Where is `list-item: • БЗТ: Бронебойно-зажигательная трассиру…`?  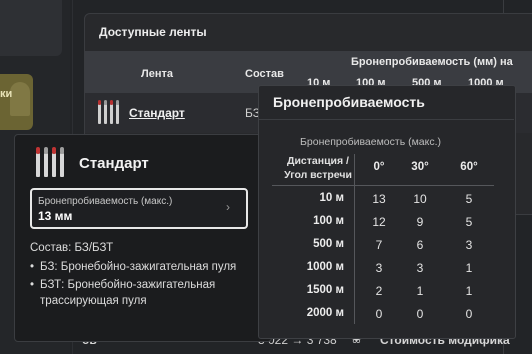
list-item: • БЗТ: Бронебойно-зажигательная трассиру… is located at coordinates (145, 293).